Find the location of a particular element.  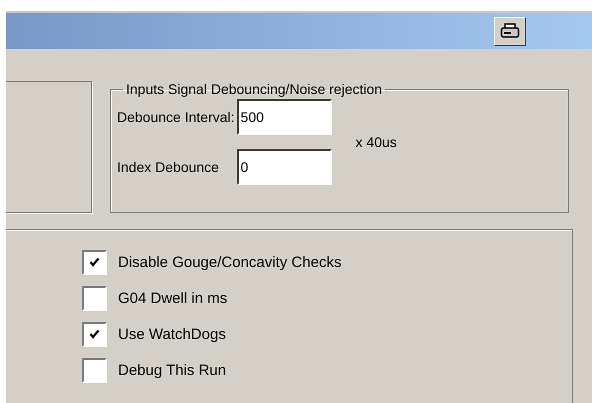

option-label: G04 Dwell in ms is located at coordinates (173, 298).